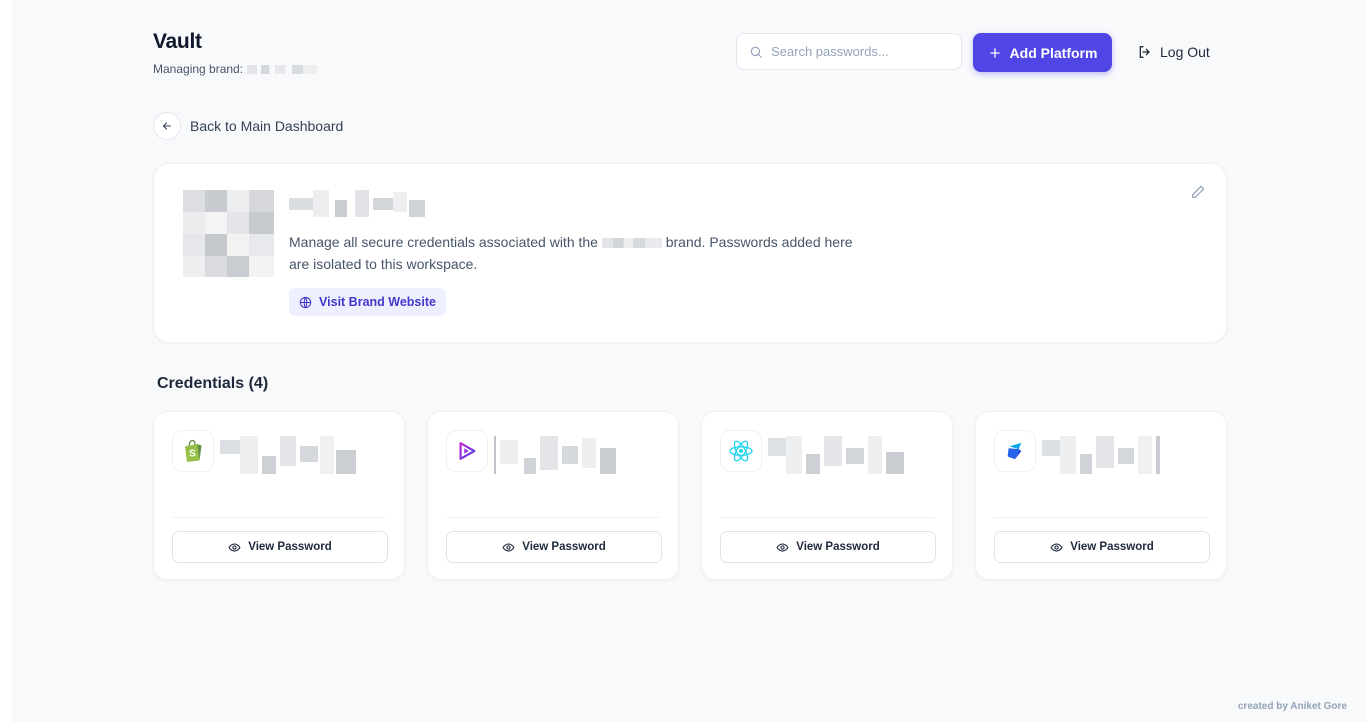 This screenshot has height=722, width=1366. Describe the element at coordinates (1185, 52) in the screenshot. I see `logout-label: Log Out` at that location.